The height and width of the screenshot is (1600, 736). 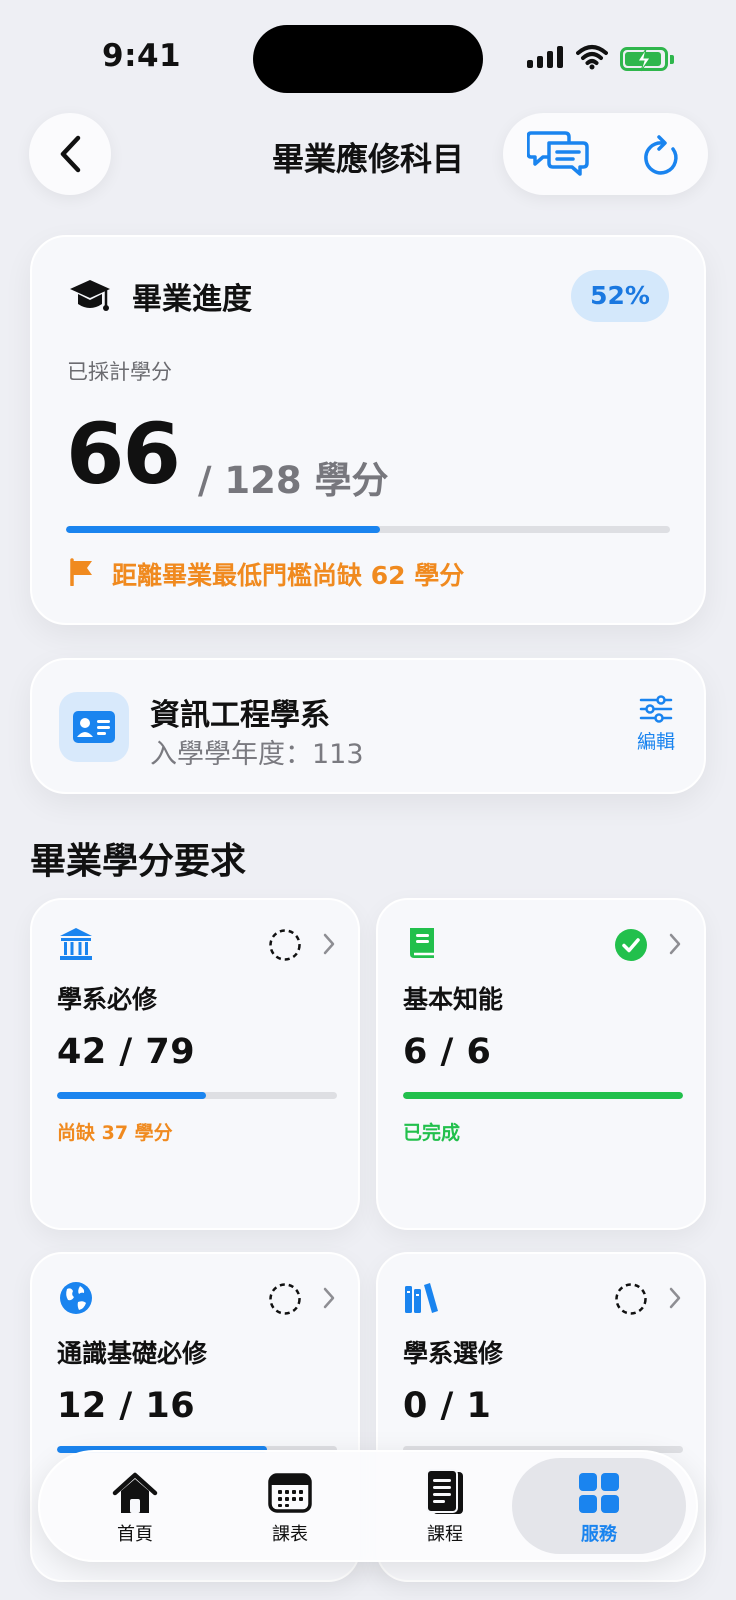 What do you see at coordinates (655, 742) in the screenshot?
I see `edit-label: 編輯` at bounding box center [655, 742].